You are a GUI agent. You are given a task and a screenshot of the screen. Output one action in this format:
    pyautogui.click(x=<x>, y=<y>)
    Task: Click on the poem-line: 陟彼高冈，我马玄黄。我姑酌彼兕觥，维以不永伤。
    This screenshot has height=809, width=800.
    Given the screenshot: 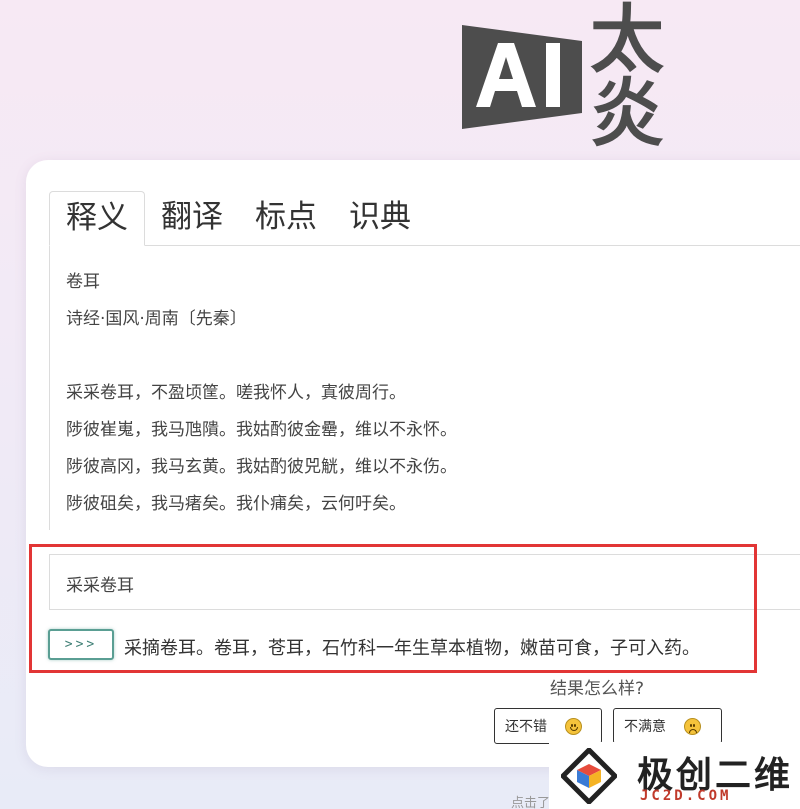 What is the action you would take?
    pyautogui.click(x=261, y=467)
    